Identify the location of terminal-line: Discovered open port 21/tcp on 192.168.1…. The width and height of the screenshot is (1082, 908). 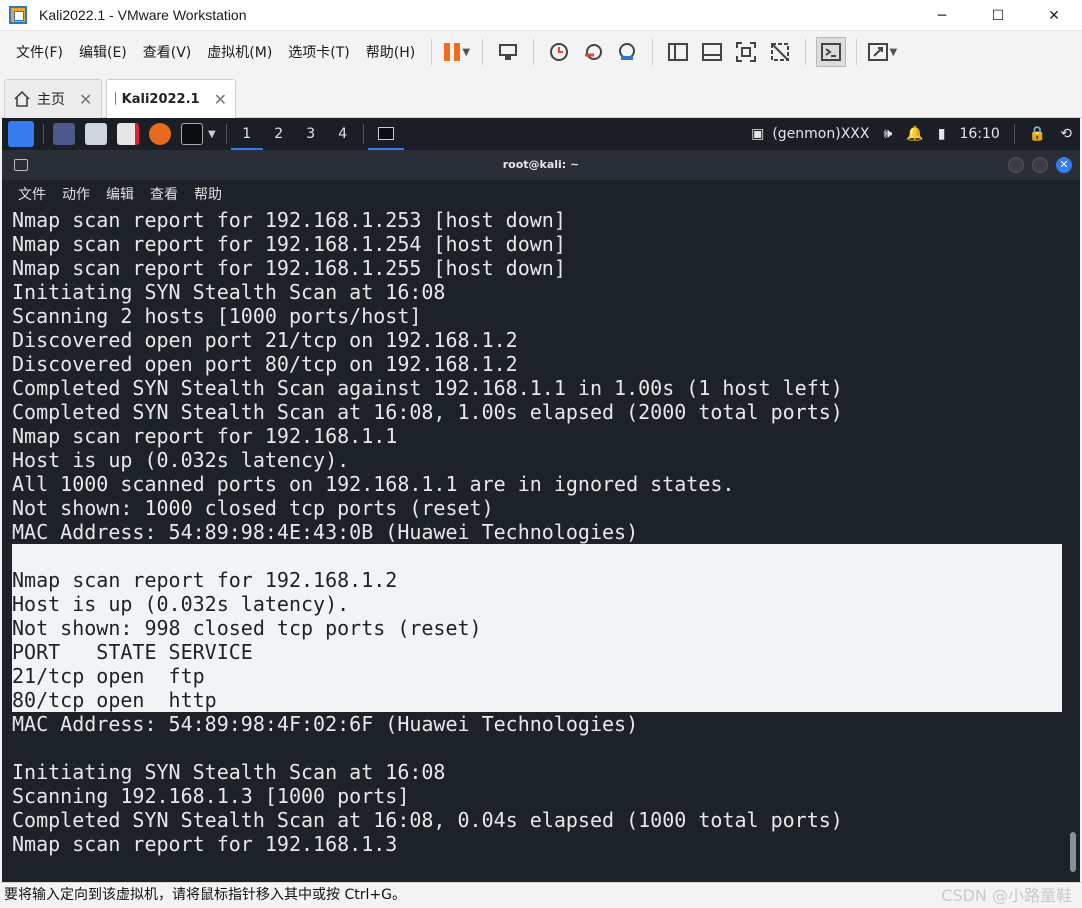
(265, 340).